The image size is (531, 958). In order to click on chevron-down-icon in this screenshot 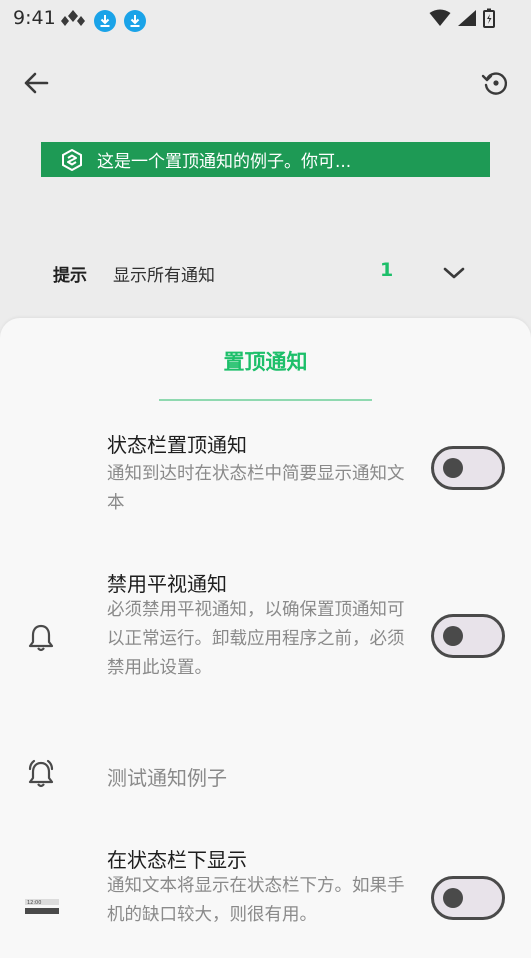, I will do `click(454, 273)`.